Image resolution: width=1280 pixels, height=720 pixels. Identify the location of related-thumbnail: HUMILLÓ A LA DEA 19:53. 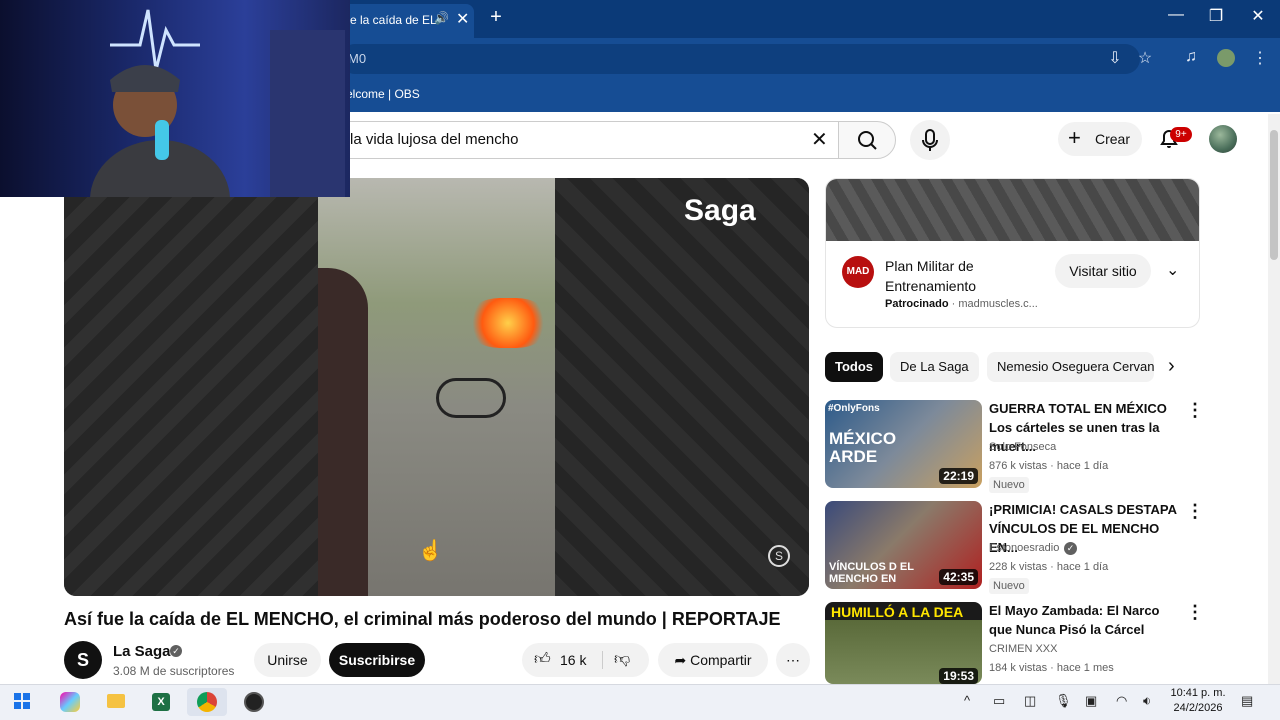
(903, 643).